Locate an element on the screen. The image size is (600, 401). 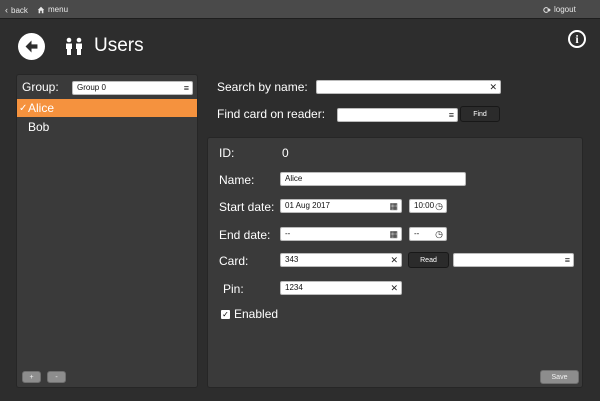
read-button: Read is located at coordinates (428, 260).